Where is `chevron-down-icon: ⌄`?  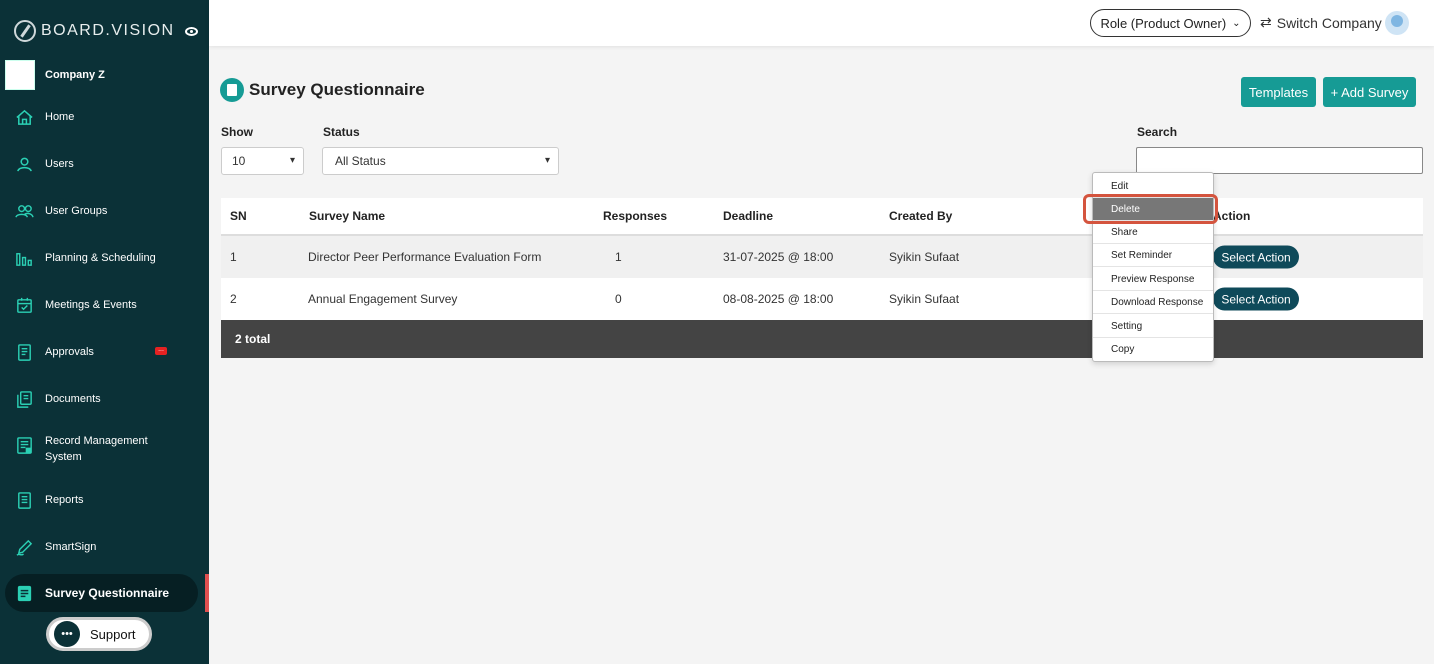 chevron-down-icon: ⌄ is located at coordinates (1236, 23).